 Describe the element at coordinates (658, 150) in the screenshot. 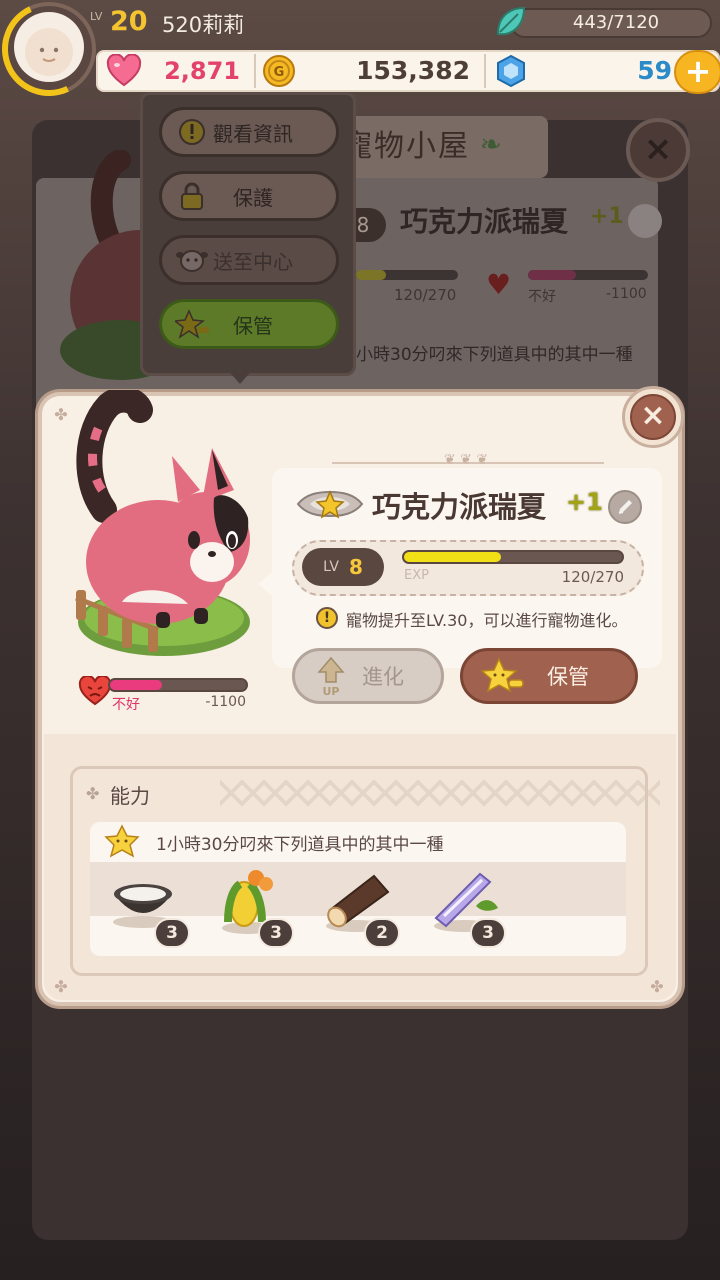

I see `background-close-button: ×` at that location.